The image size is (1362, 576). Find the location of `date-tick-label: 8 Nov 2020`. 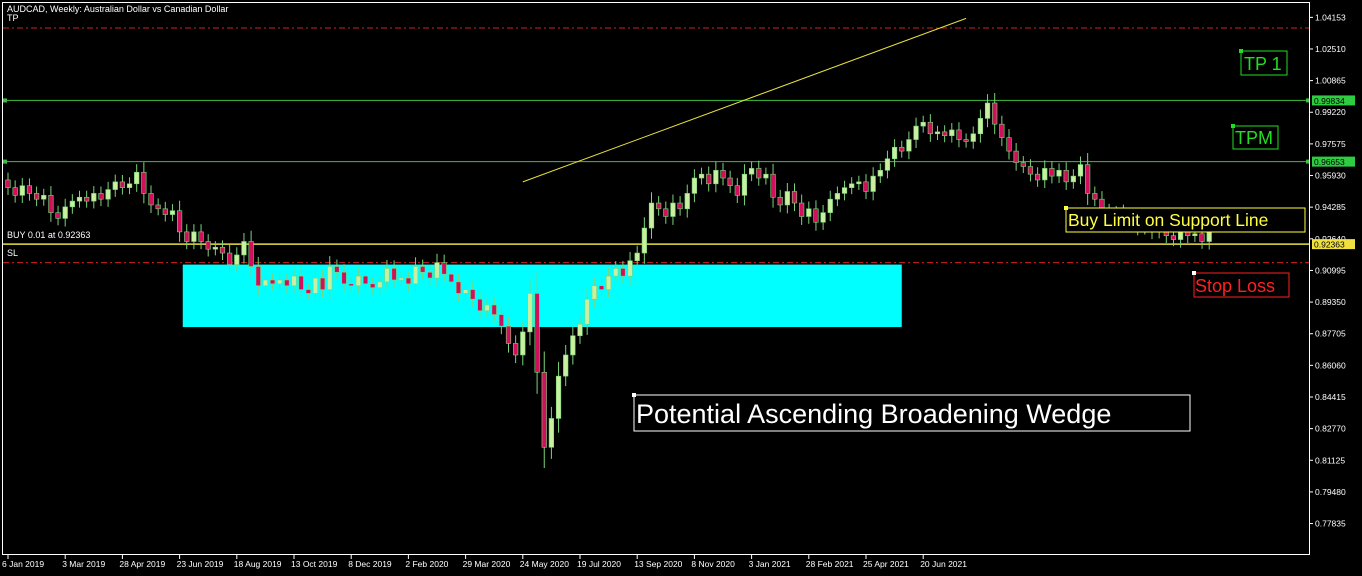

date-tick-label: 8 Nov 2020 is located at coordinates (713, 564).